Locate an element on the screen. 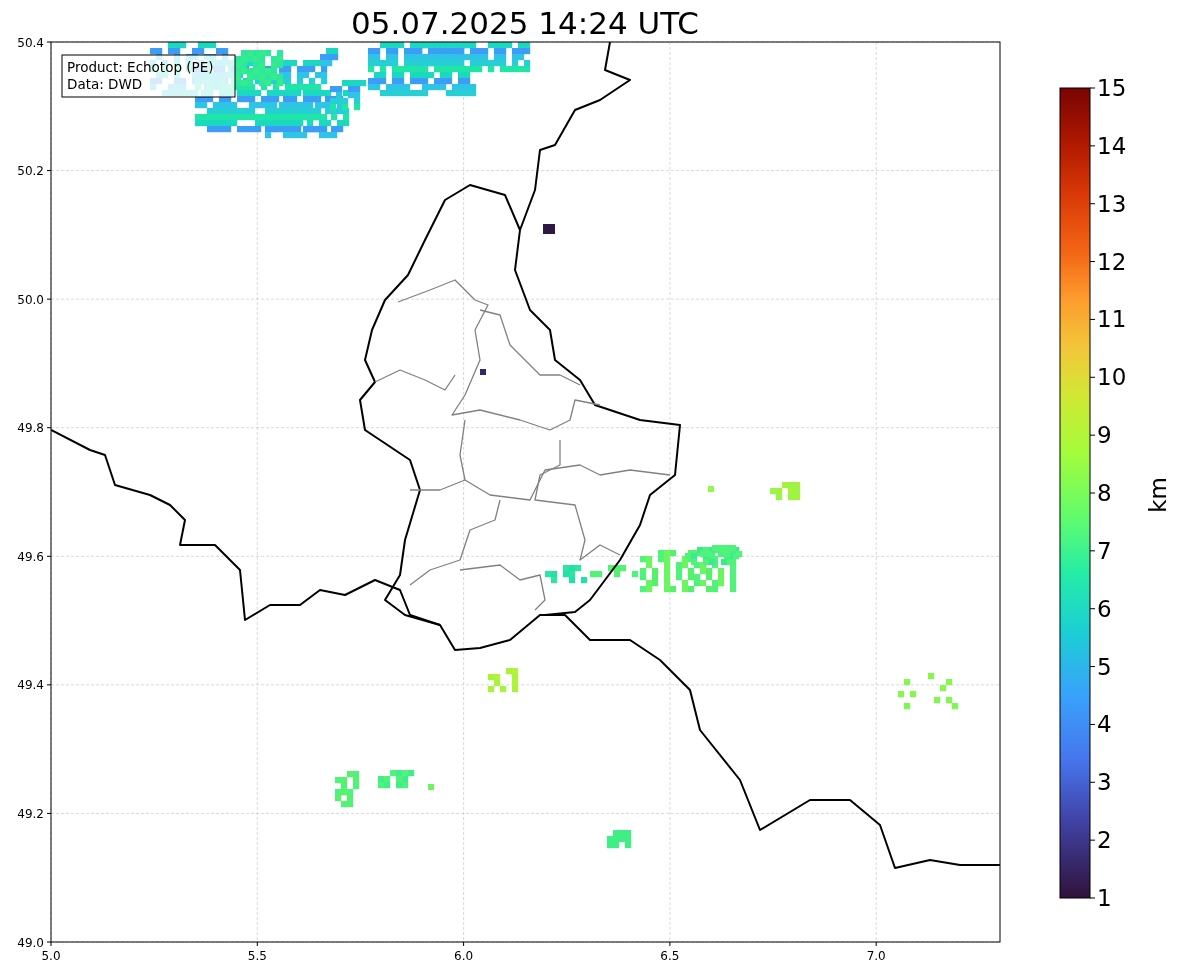  x-tick-label: 5.5 is located at coordinates (257, 956).